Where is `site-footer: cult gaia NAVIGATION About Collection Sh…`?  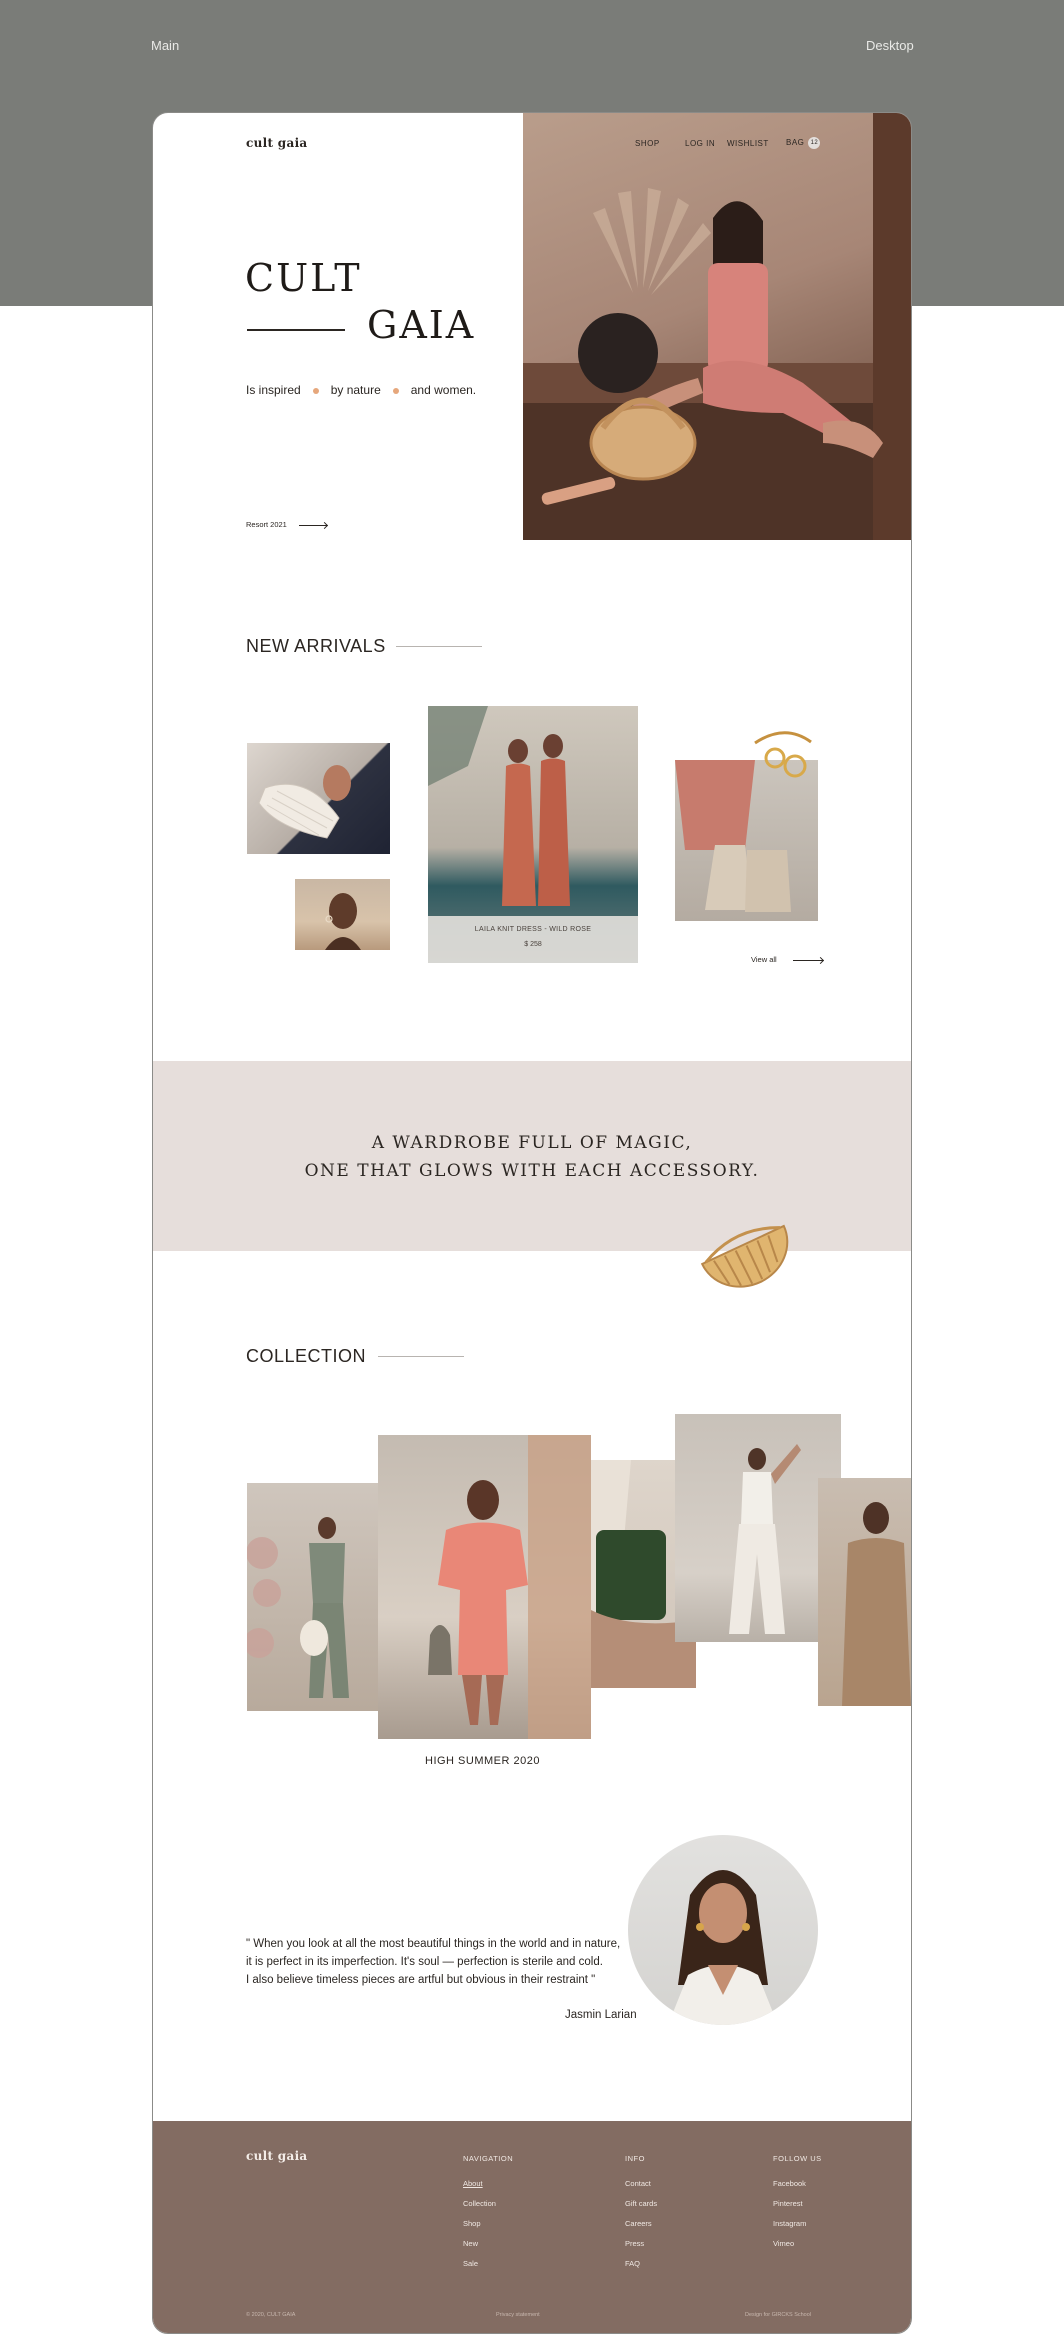
site-footer: cult gaia NAVIGATION About Collection Sh… is located at coordinates (532, 2227).